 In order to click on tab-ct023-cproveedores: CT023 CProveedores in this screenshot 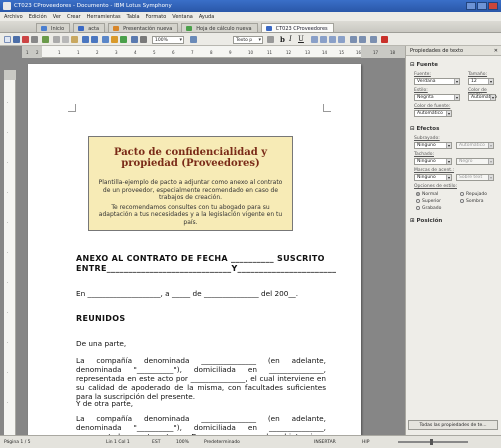, I will do `click(297, 27)`.